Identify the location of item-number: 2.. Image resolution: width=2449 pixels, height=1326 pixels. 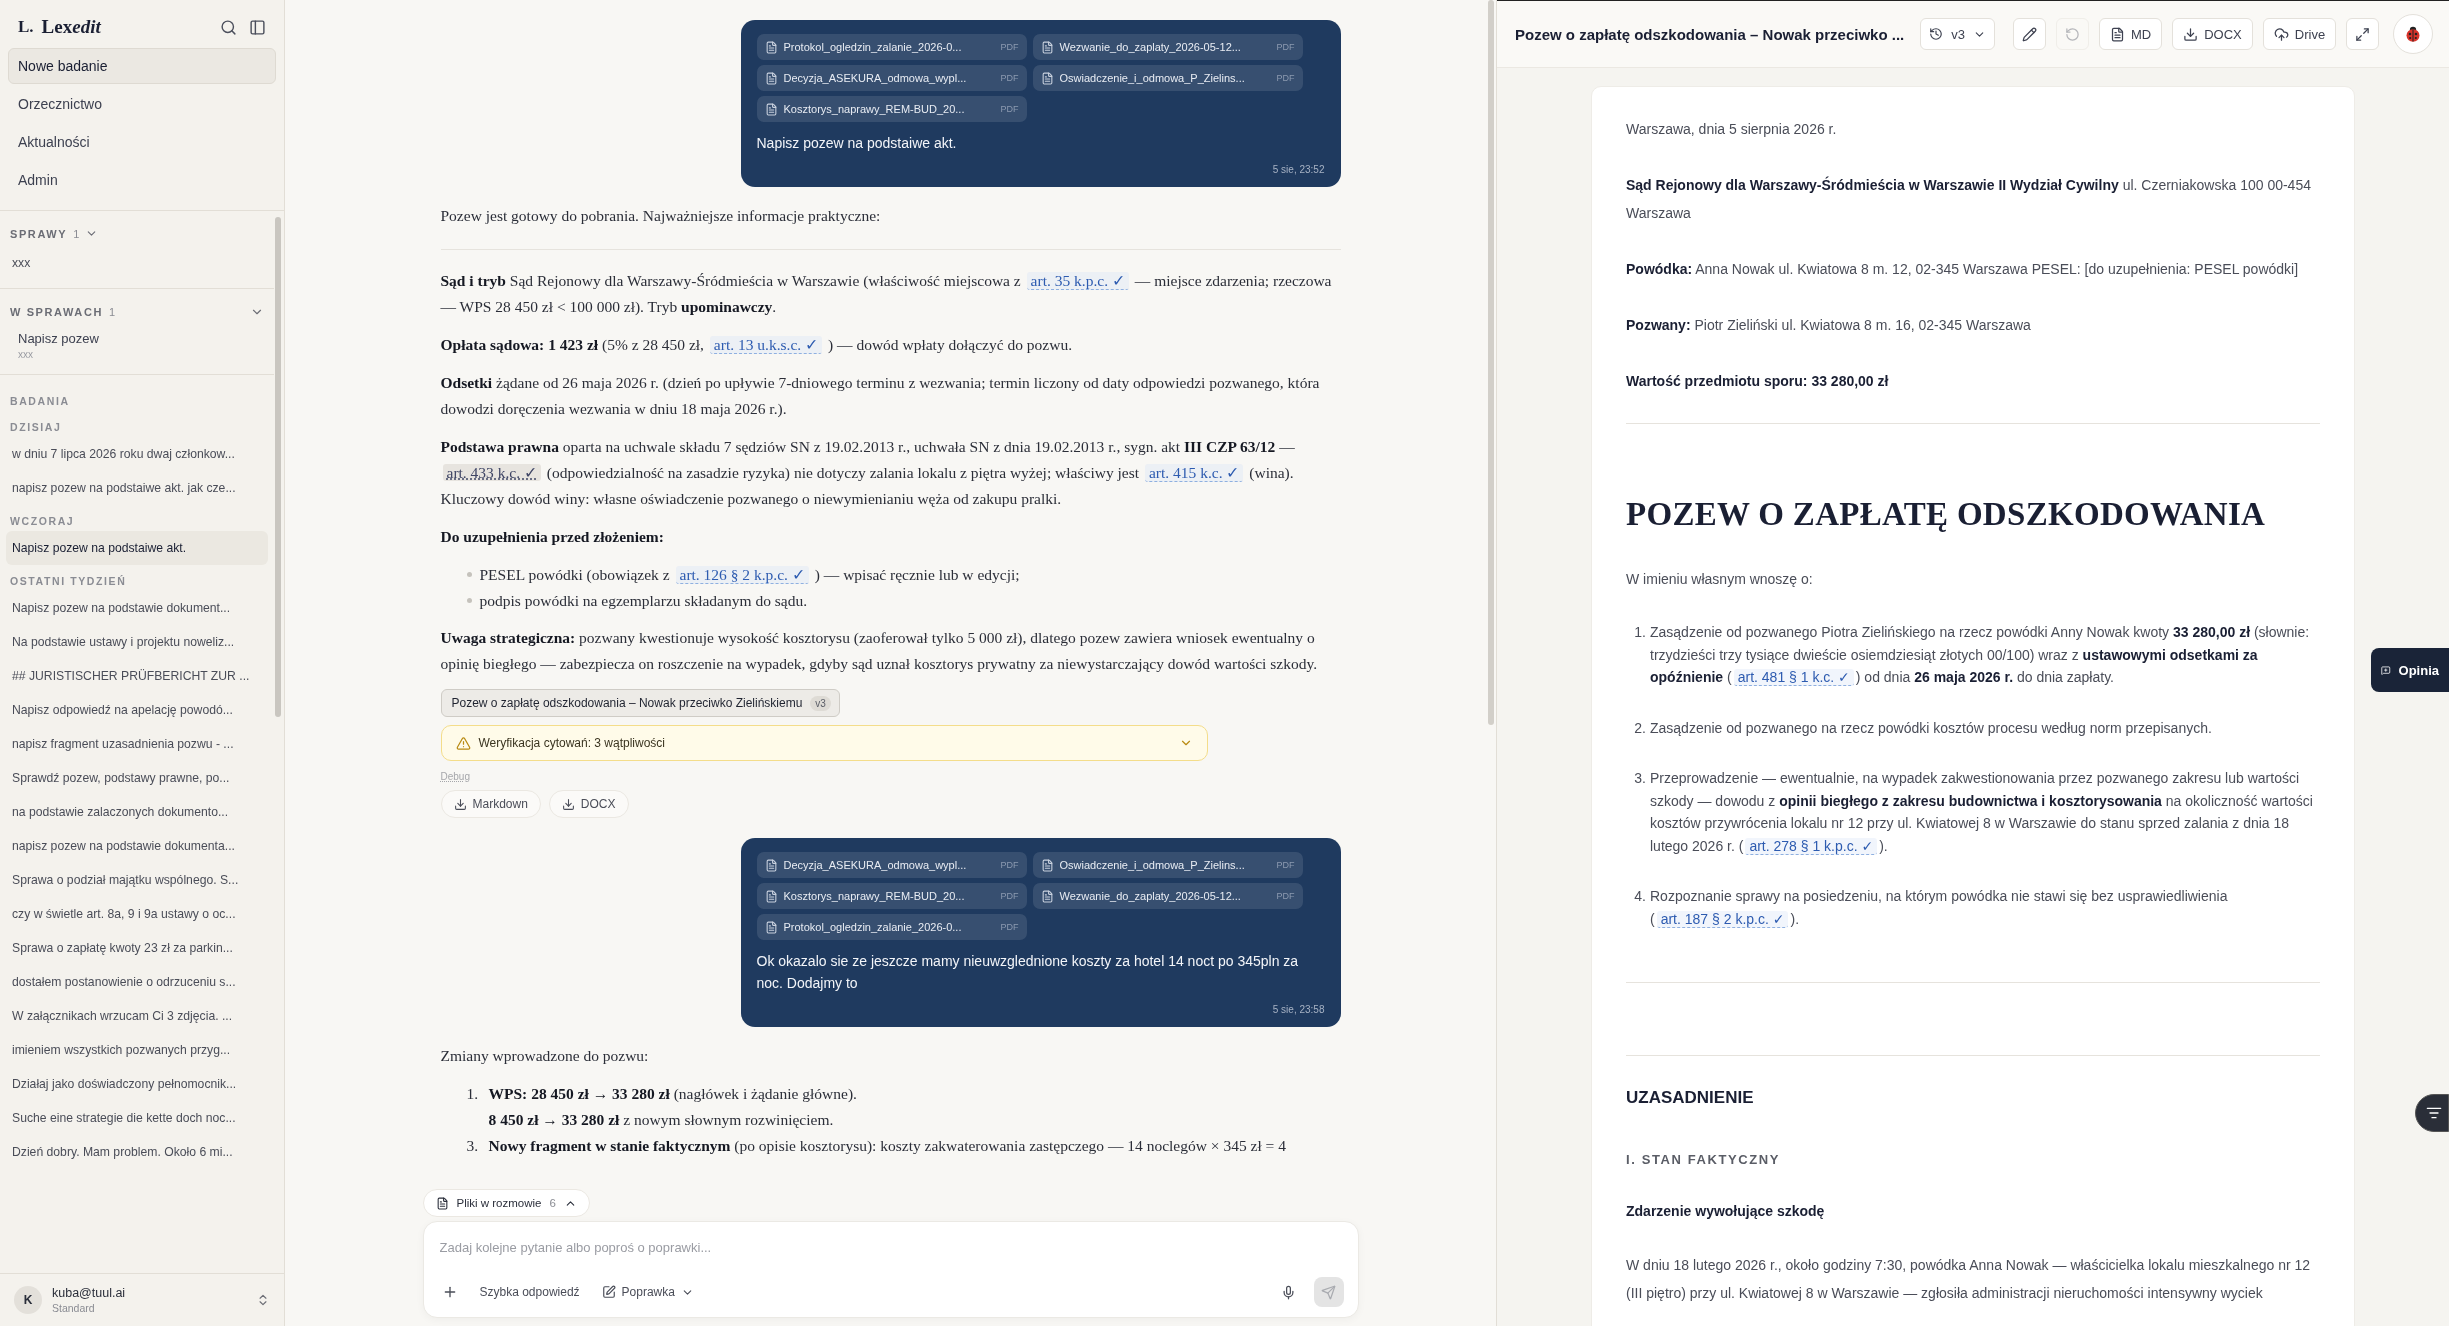
(1639, 727).